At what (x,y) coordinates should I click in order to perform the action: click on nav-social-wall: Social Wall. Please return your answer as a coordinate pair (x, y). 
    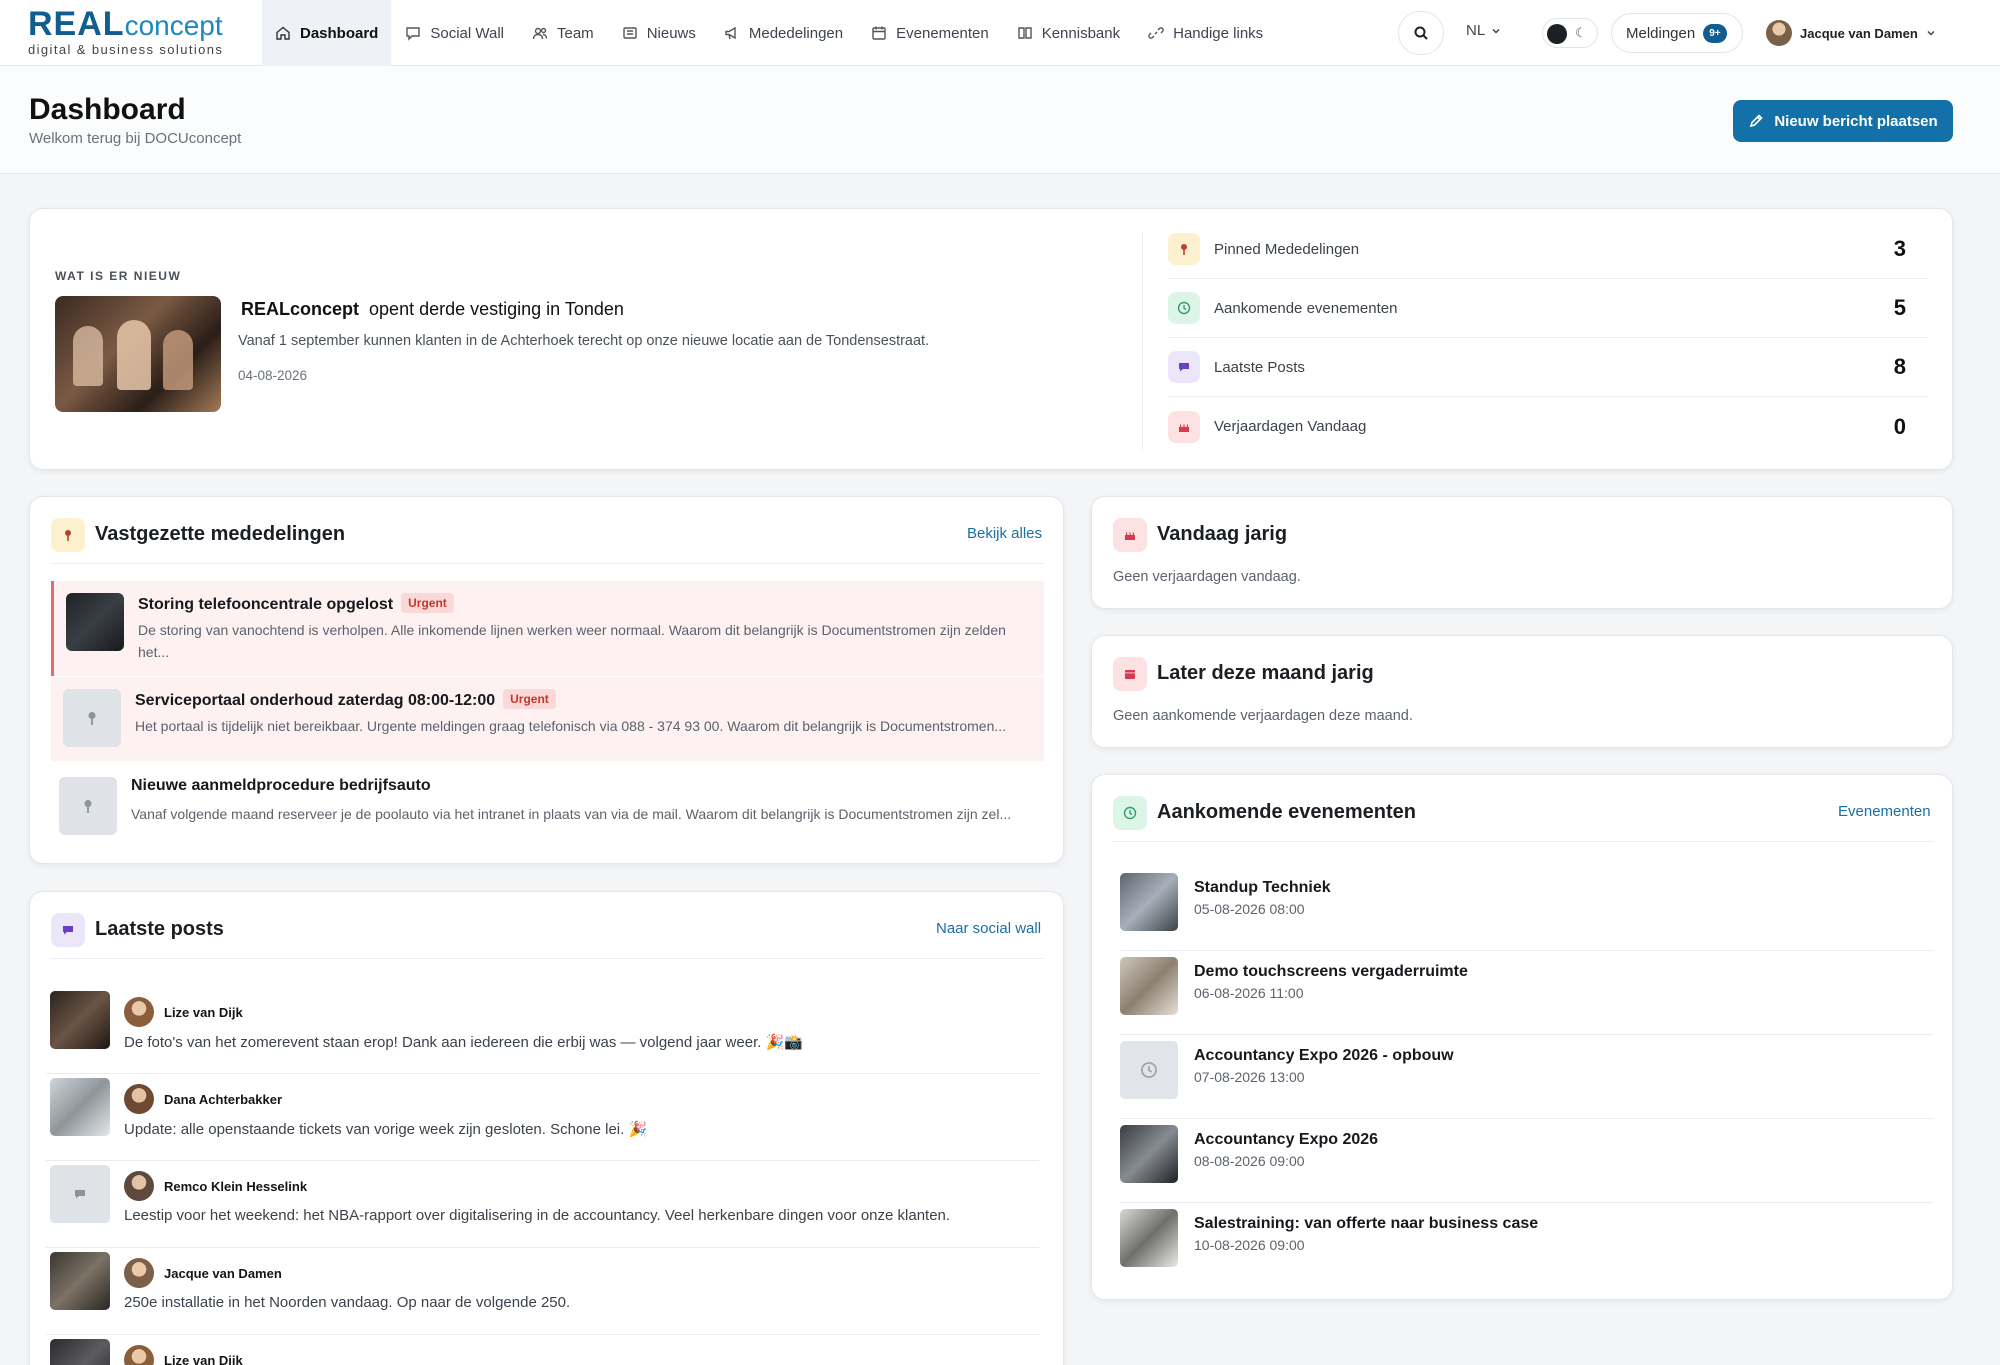
    Looking at the image, I should click on (454, 33).